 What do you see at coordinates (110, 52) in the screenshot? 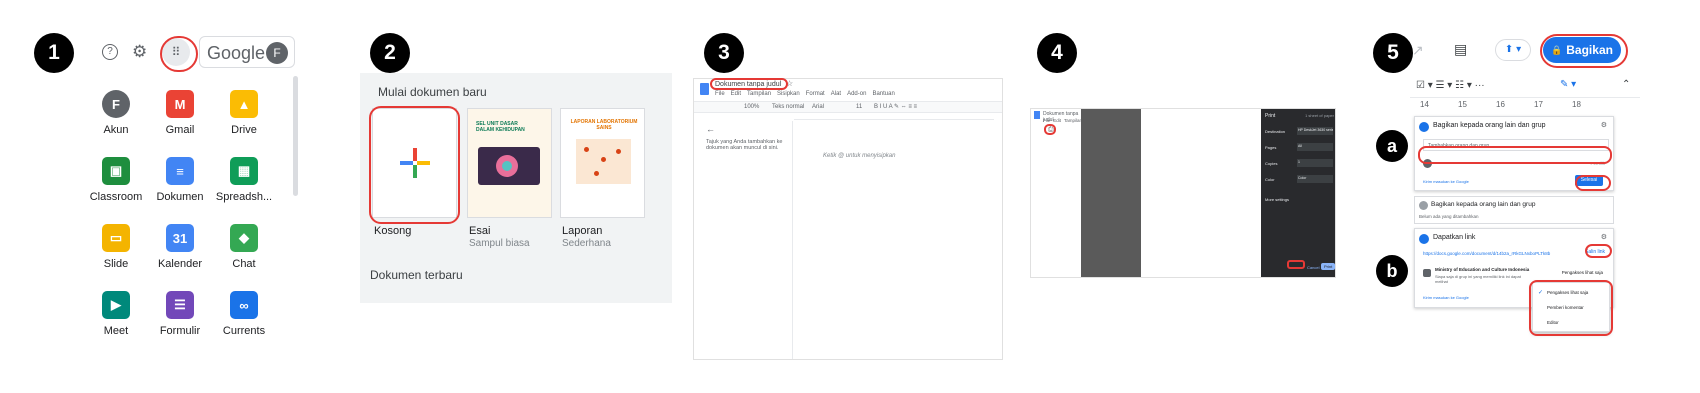
I see `help-icon: ?` at bounding box center [110, 52].